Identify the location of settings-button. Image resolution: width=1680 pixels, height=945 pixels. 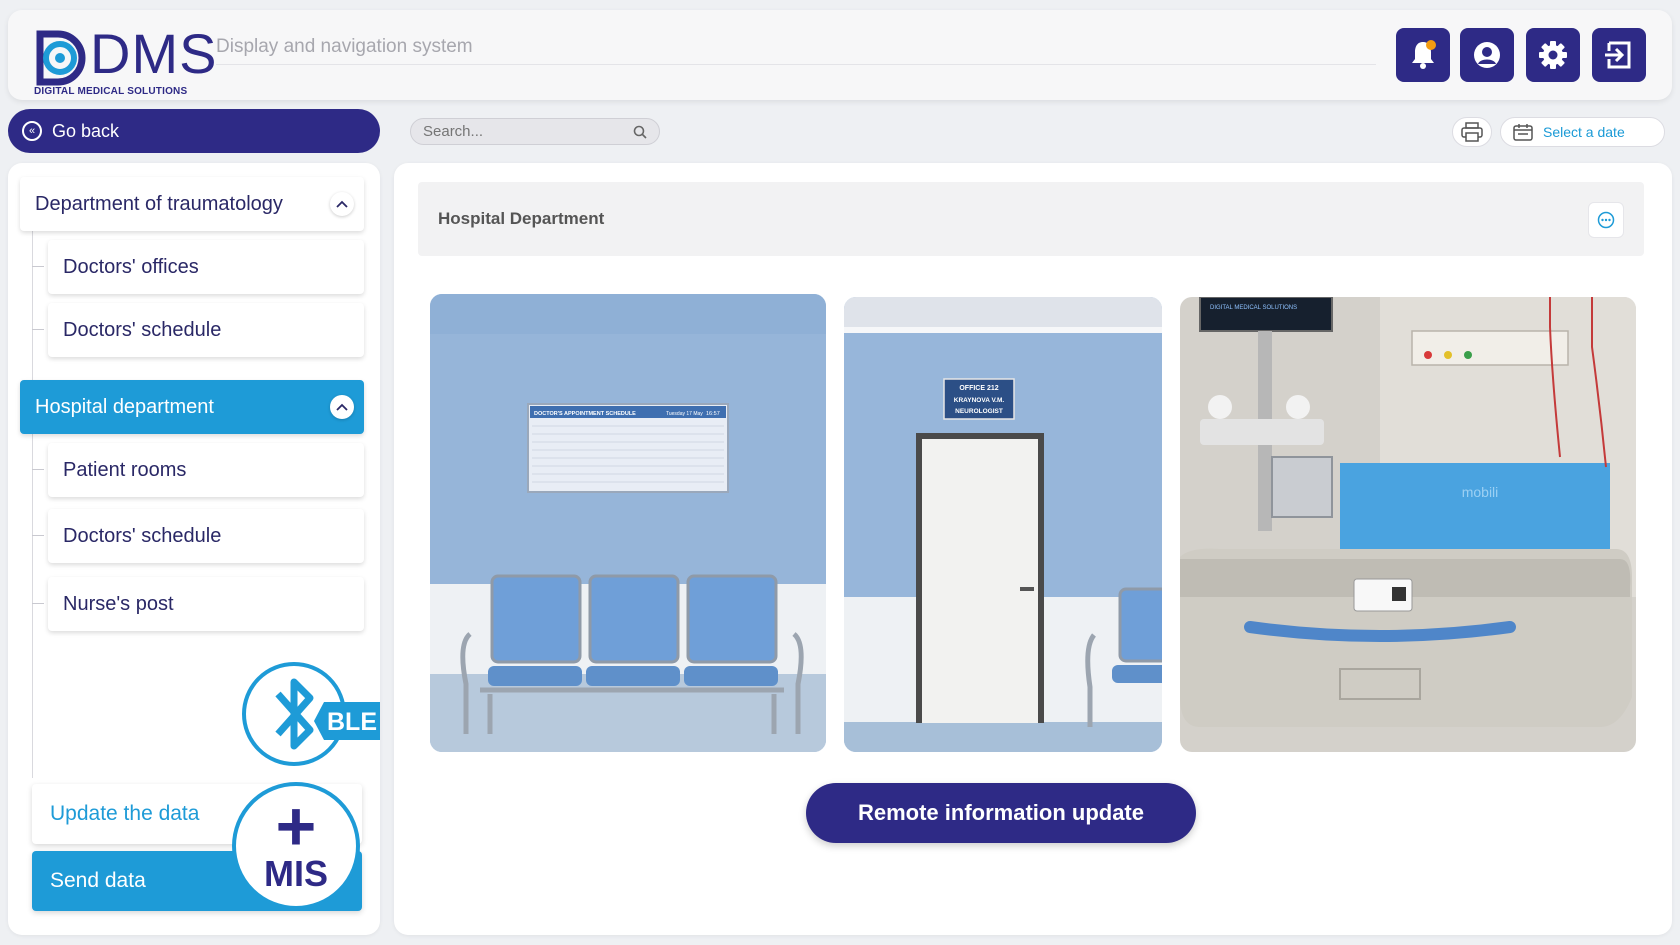
(1553, 55).